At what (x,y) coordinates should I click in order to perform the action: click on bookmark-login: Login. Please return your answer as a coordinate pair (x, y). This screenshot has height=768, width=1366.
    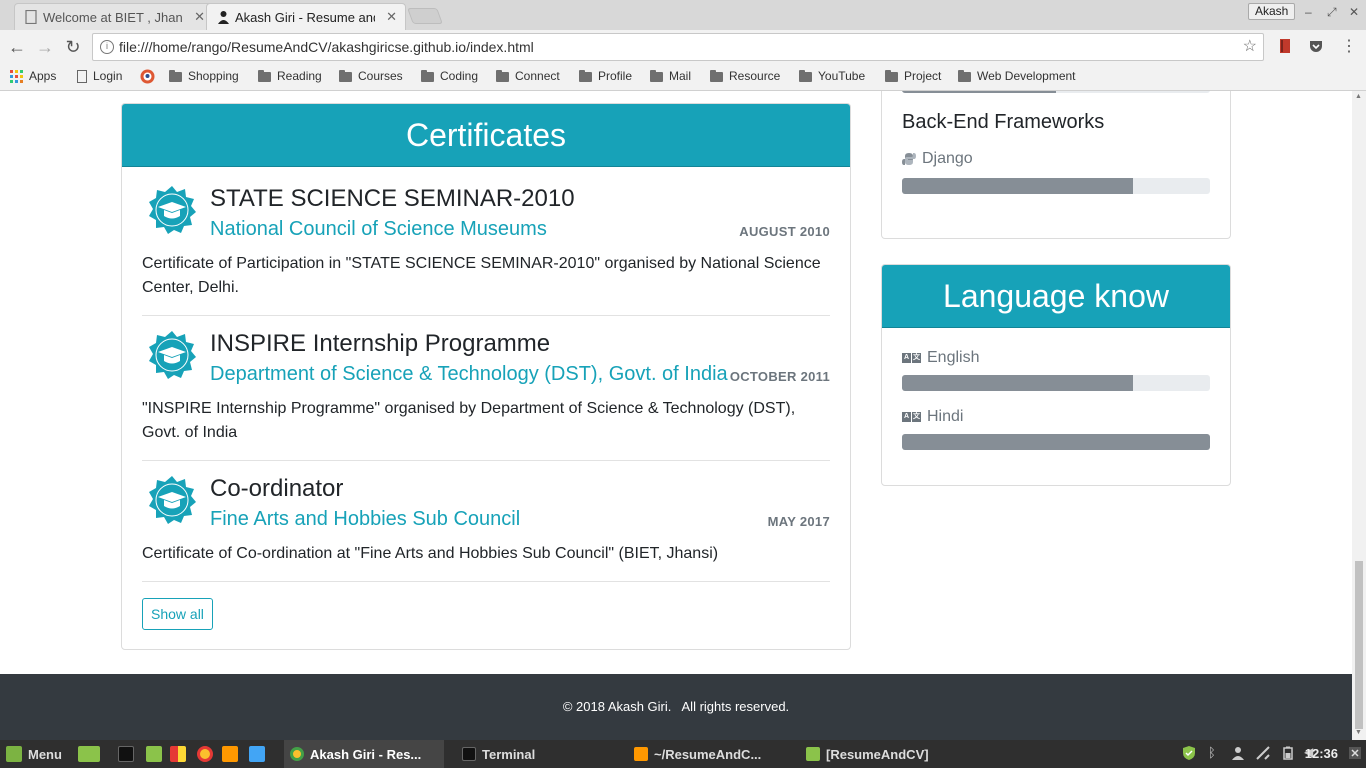
    Looking at the image, I should click on (99, 76).